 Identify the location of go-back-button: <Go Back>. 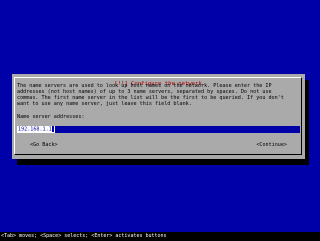
(44, 145).